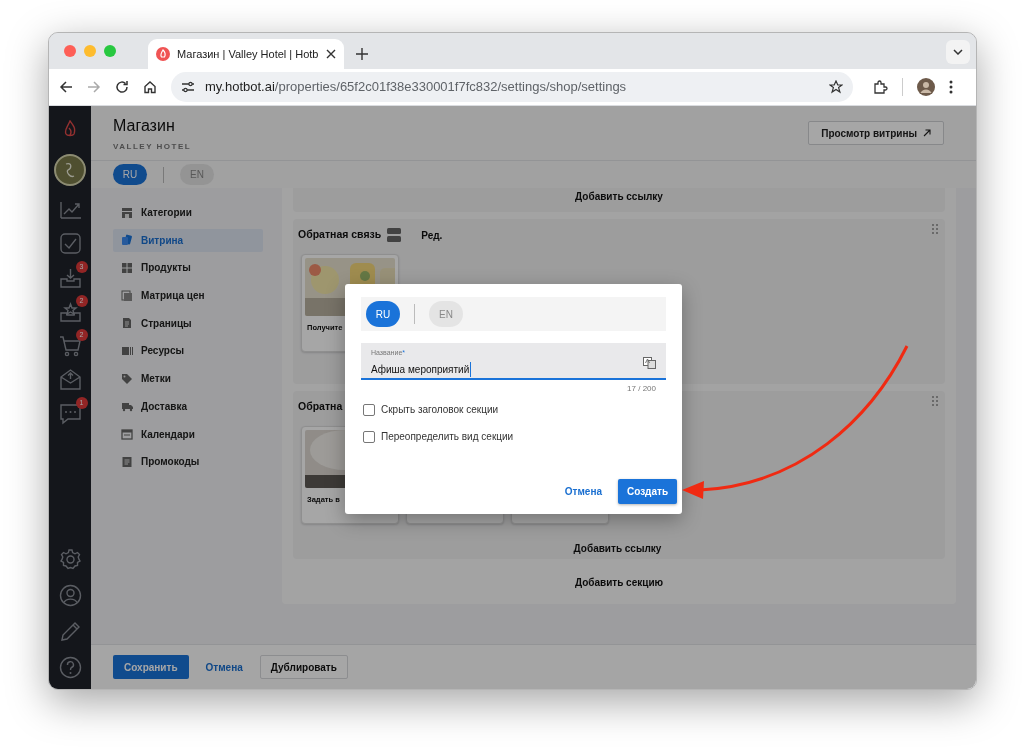 Image resolution: width=1024 pixels, height=753 pixels. What do you see at coordinates (641, 389) in the screenshot?
I see `character-counter: 17 / 200` at bounding box center [641, 389].